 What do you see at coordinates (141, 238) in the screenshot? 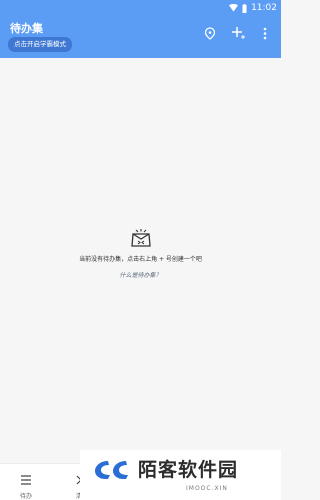
I see `inbox-icon` at bounding box center [141, 238].